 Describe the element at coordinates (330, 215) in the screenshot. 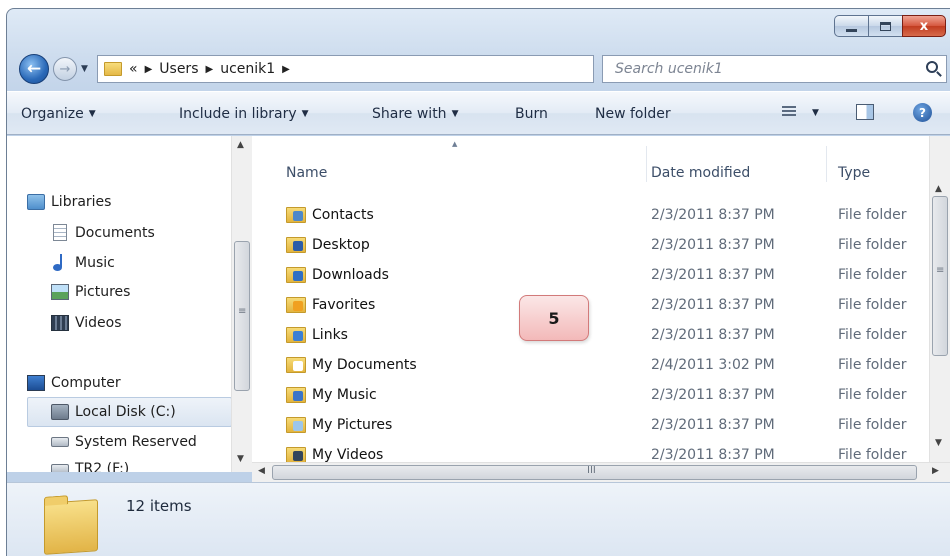

I see `file-name-cell: Contacts` at that location.